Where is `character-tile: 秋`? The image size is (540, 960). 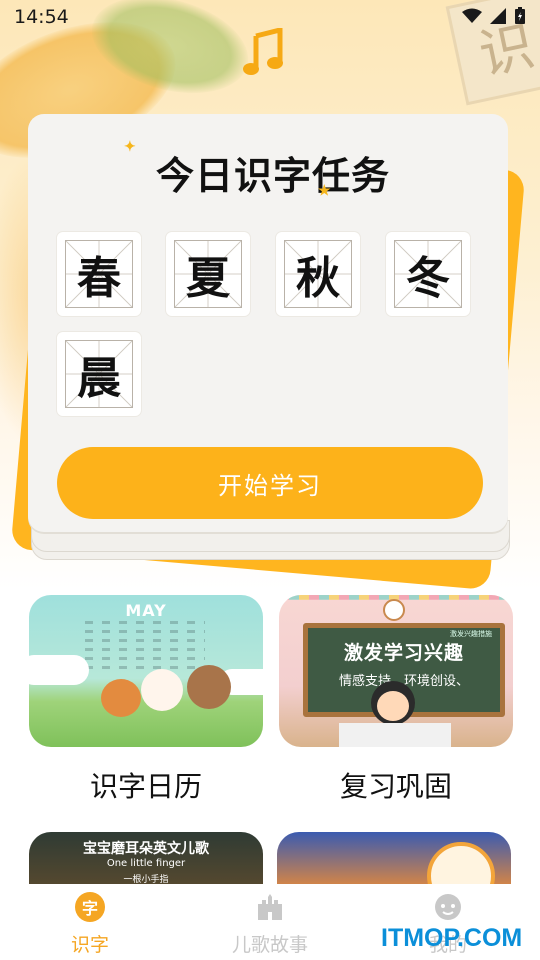 character-tile: 秋 is located at coordinates (318, 274).